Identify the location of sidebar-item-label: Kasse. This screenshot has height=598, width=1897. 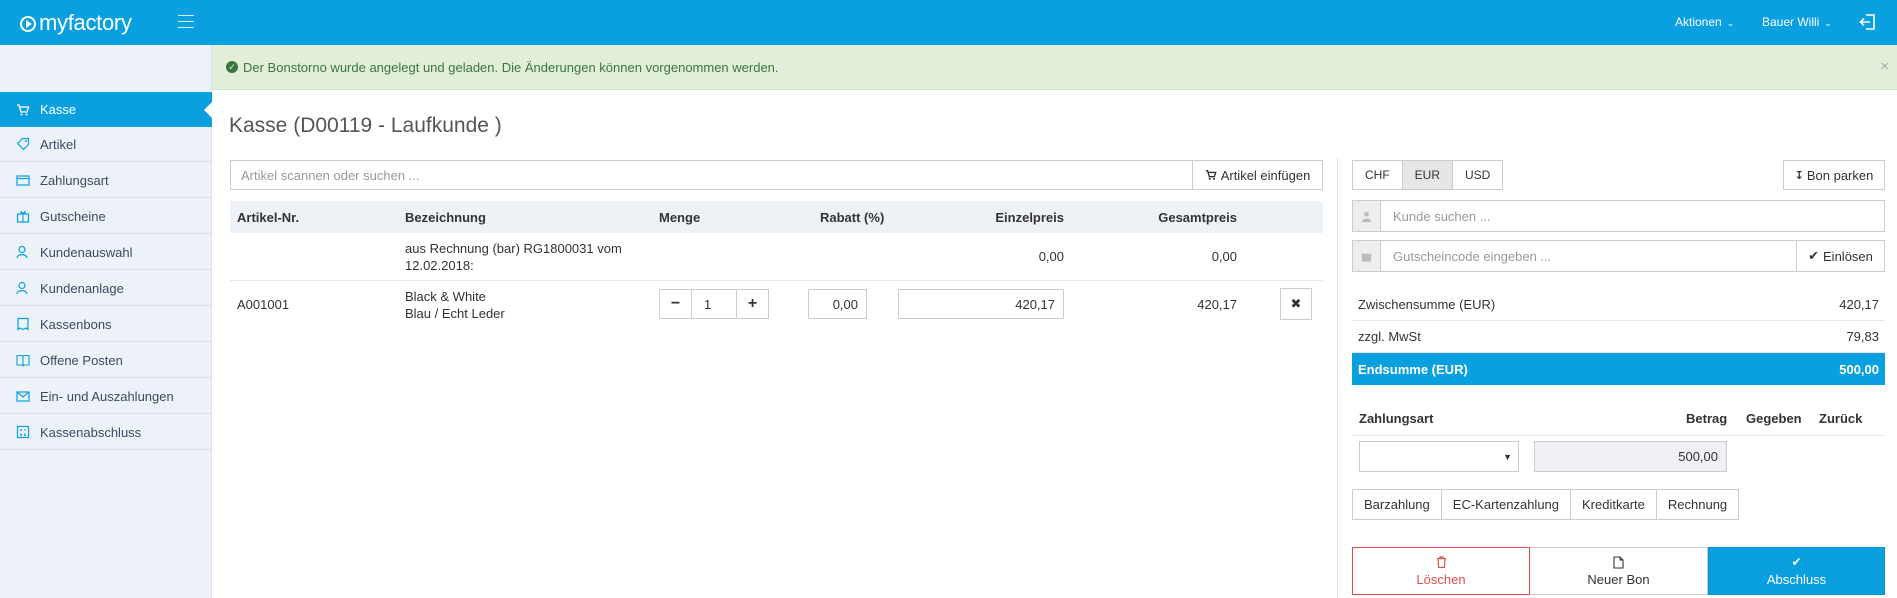
(58, 109).